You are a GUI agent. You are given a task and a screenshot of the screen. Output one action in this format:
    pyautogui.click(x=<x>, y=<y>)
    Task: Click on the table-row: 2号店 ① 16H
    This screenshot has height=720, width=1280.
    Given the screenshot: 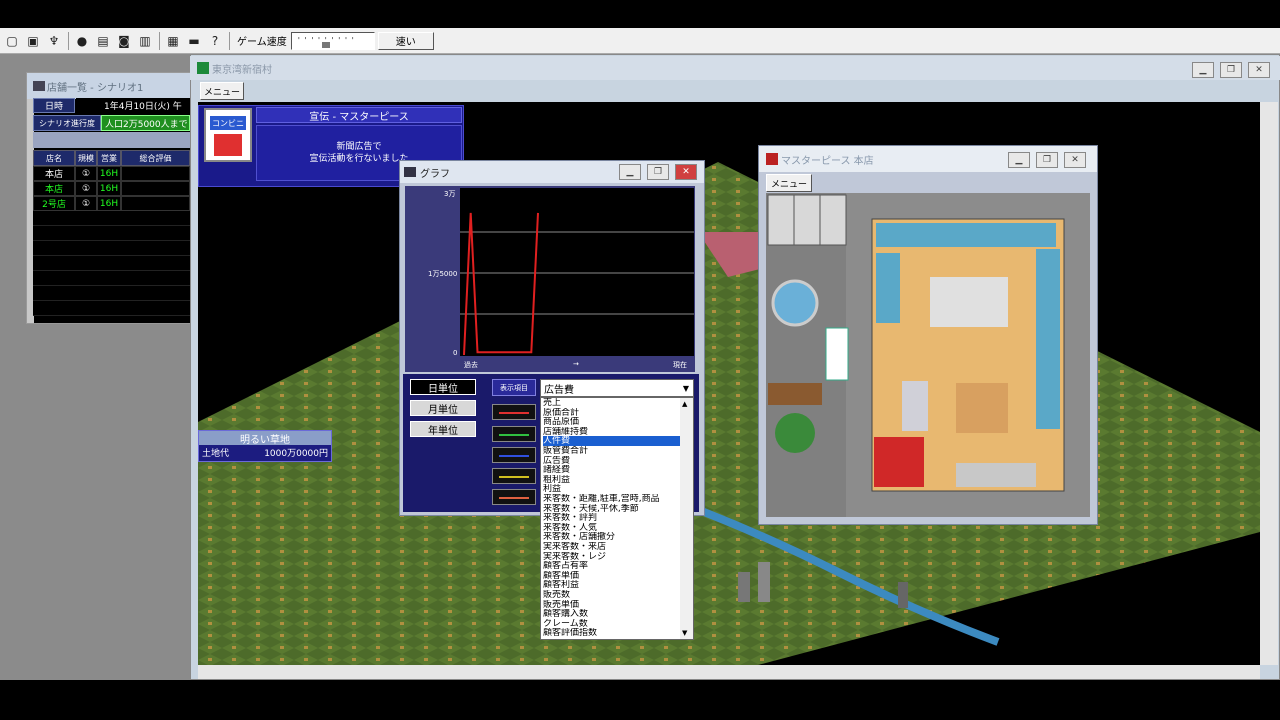 What is the action you would take?
    pyautogui.click(x=111, y=203)
    